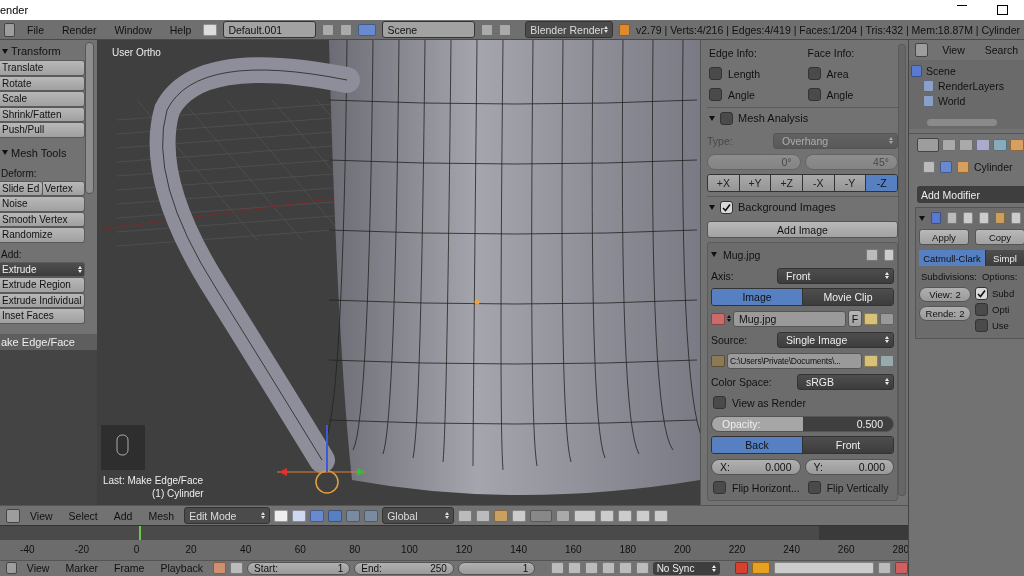 The width and height of the screenshot is (1024, 576). I want to click on toggle-button: Back, so click(757, 445).